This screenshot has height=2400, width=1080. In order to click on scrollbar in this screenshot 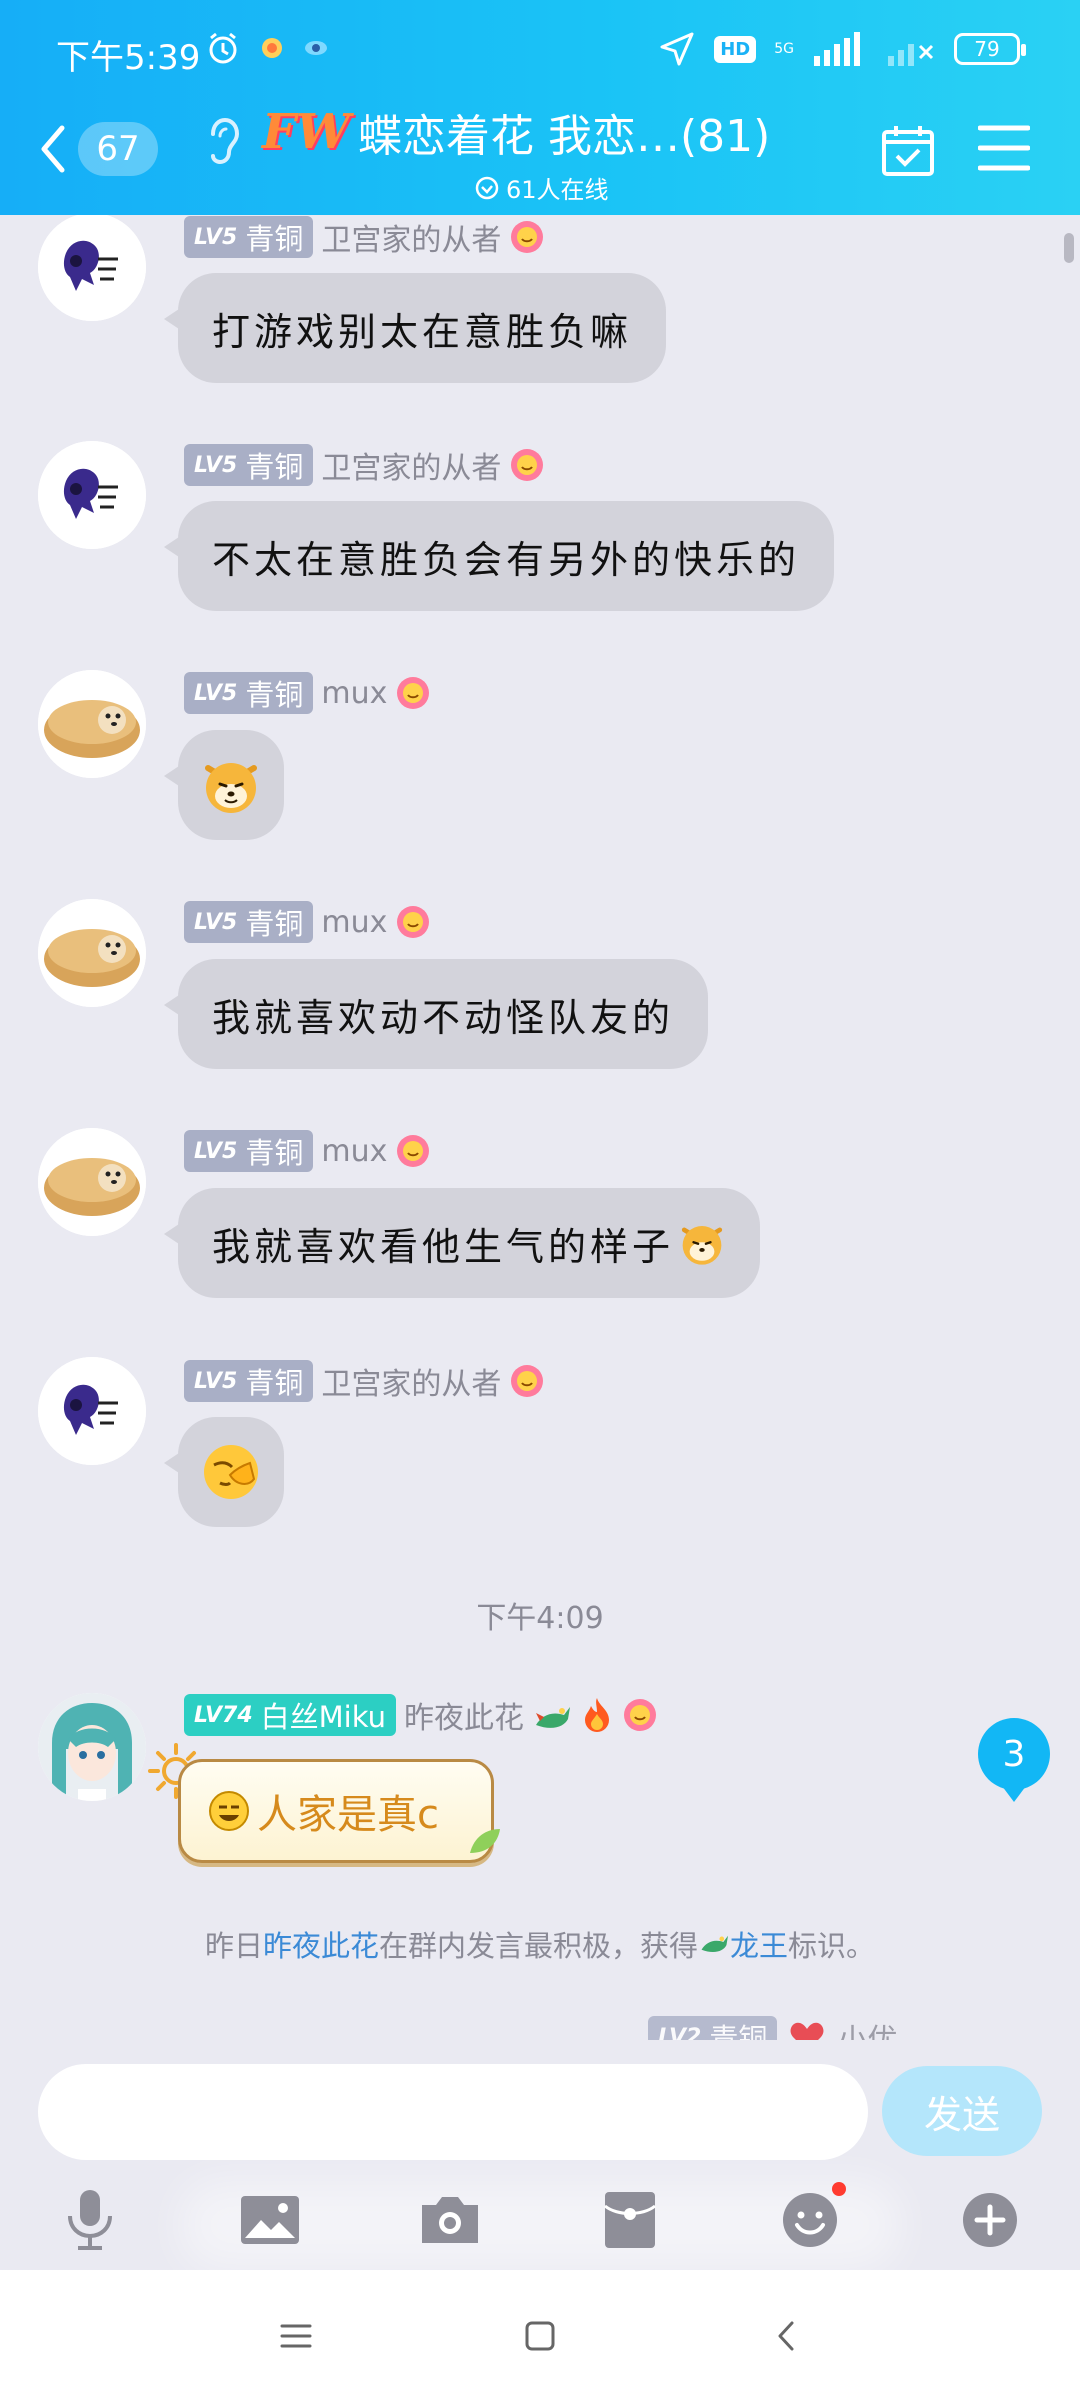, I will do `click(1069, 248)`.